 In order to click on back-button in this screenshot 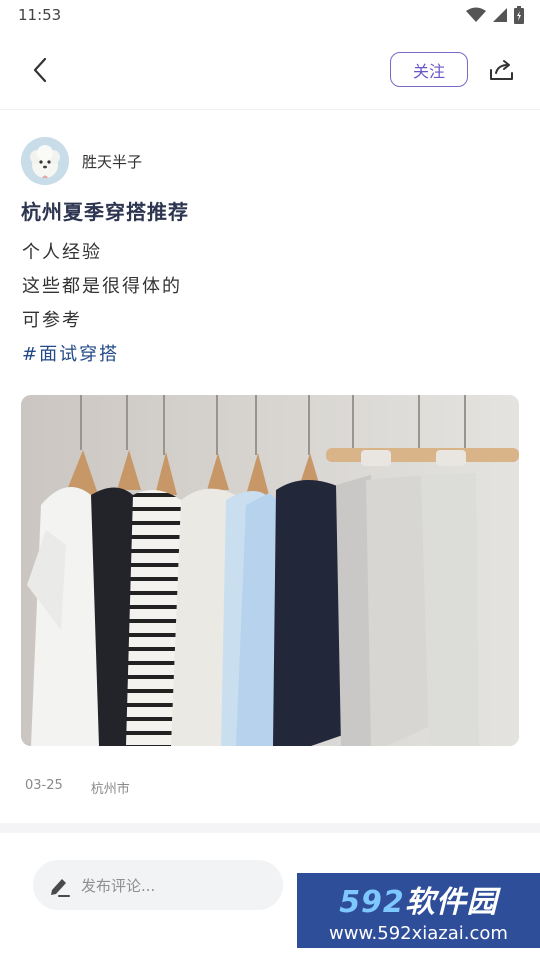, I will do `click(40, 70)`.